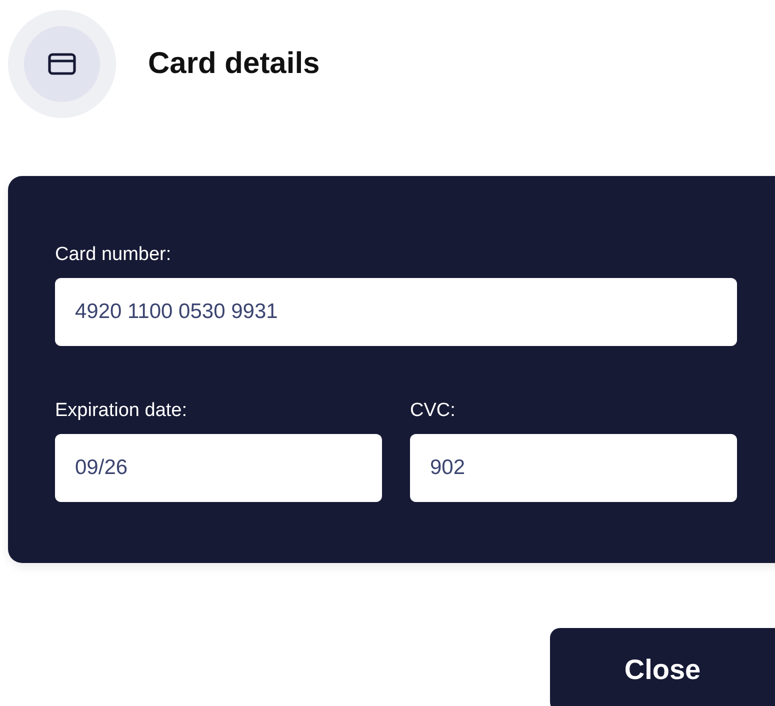  What do you see at coordinates (218, 468) in the screenshot?
I see `input-field: 09/26` at bounding box center [218, 468].